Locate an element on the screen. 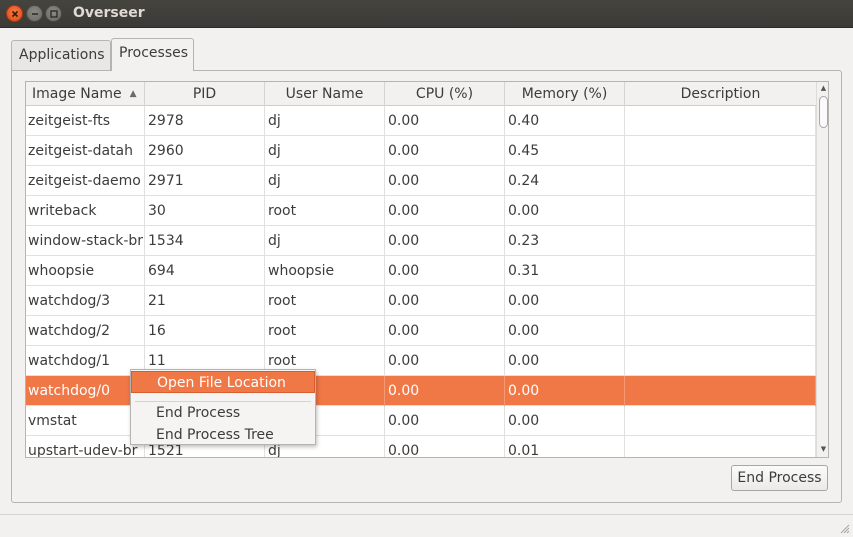 The height and width of the screenshot is (537, 853). status-bar is located at coordinates (426, 525).